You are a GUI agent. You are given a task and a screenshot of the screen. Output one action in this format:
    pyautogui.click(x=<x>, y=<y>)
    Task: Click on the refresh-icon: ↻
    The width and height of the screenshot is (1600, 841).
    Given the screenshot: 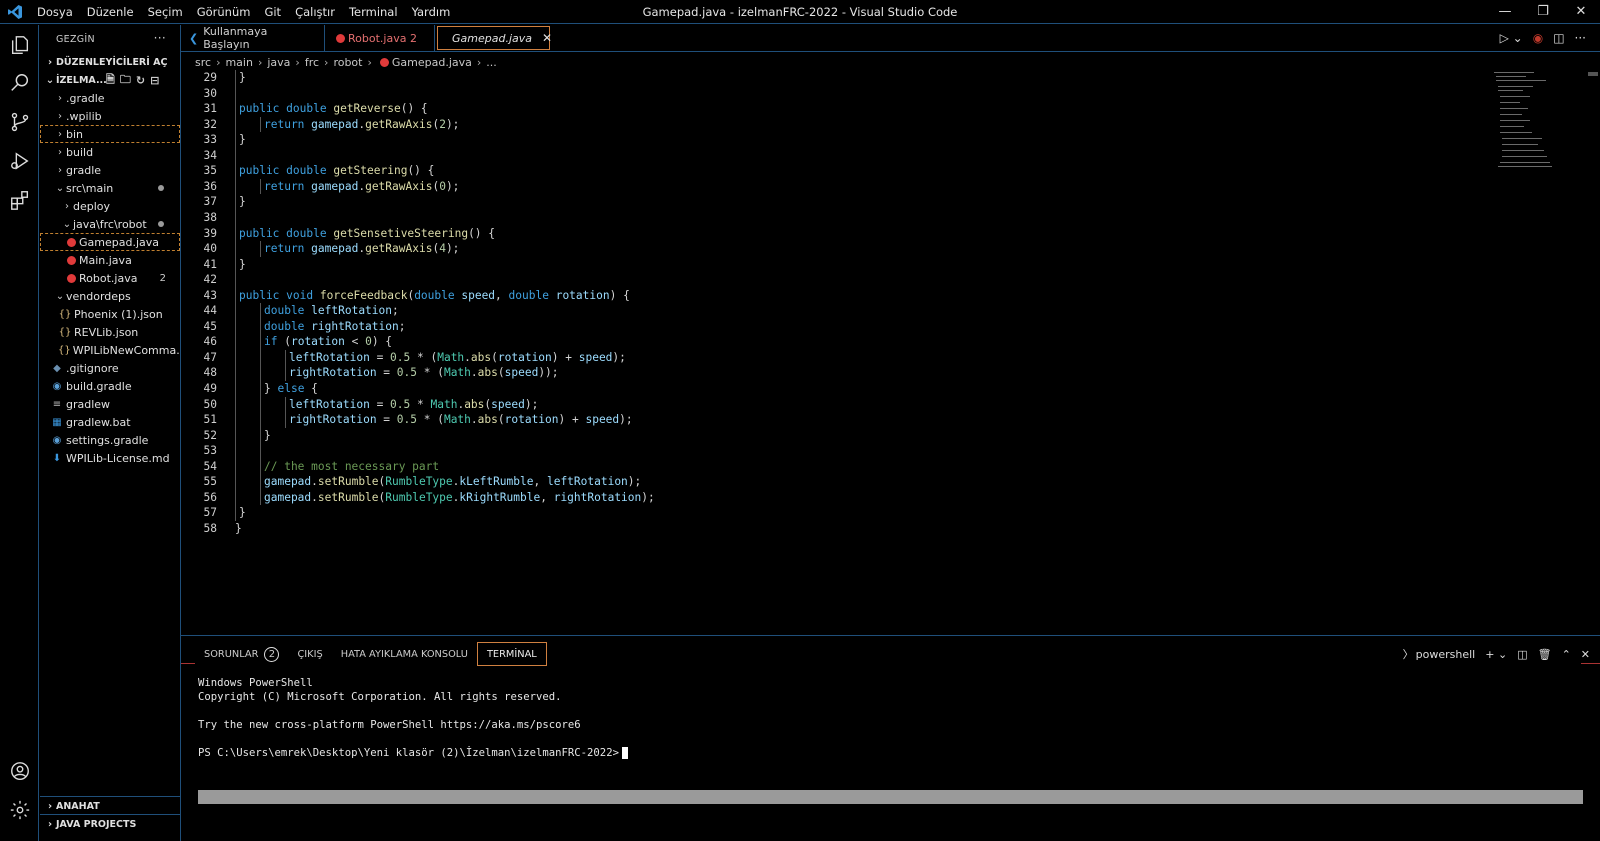 What is the action you would take?
    pyautogui.click(x=140, y=80)
    